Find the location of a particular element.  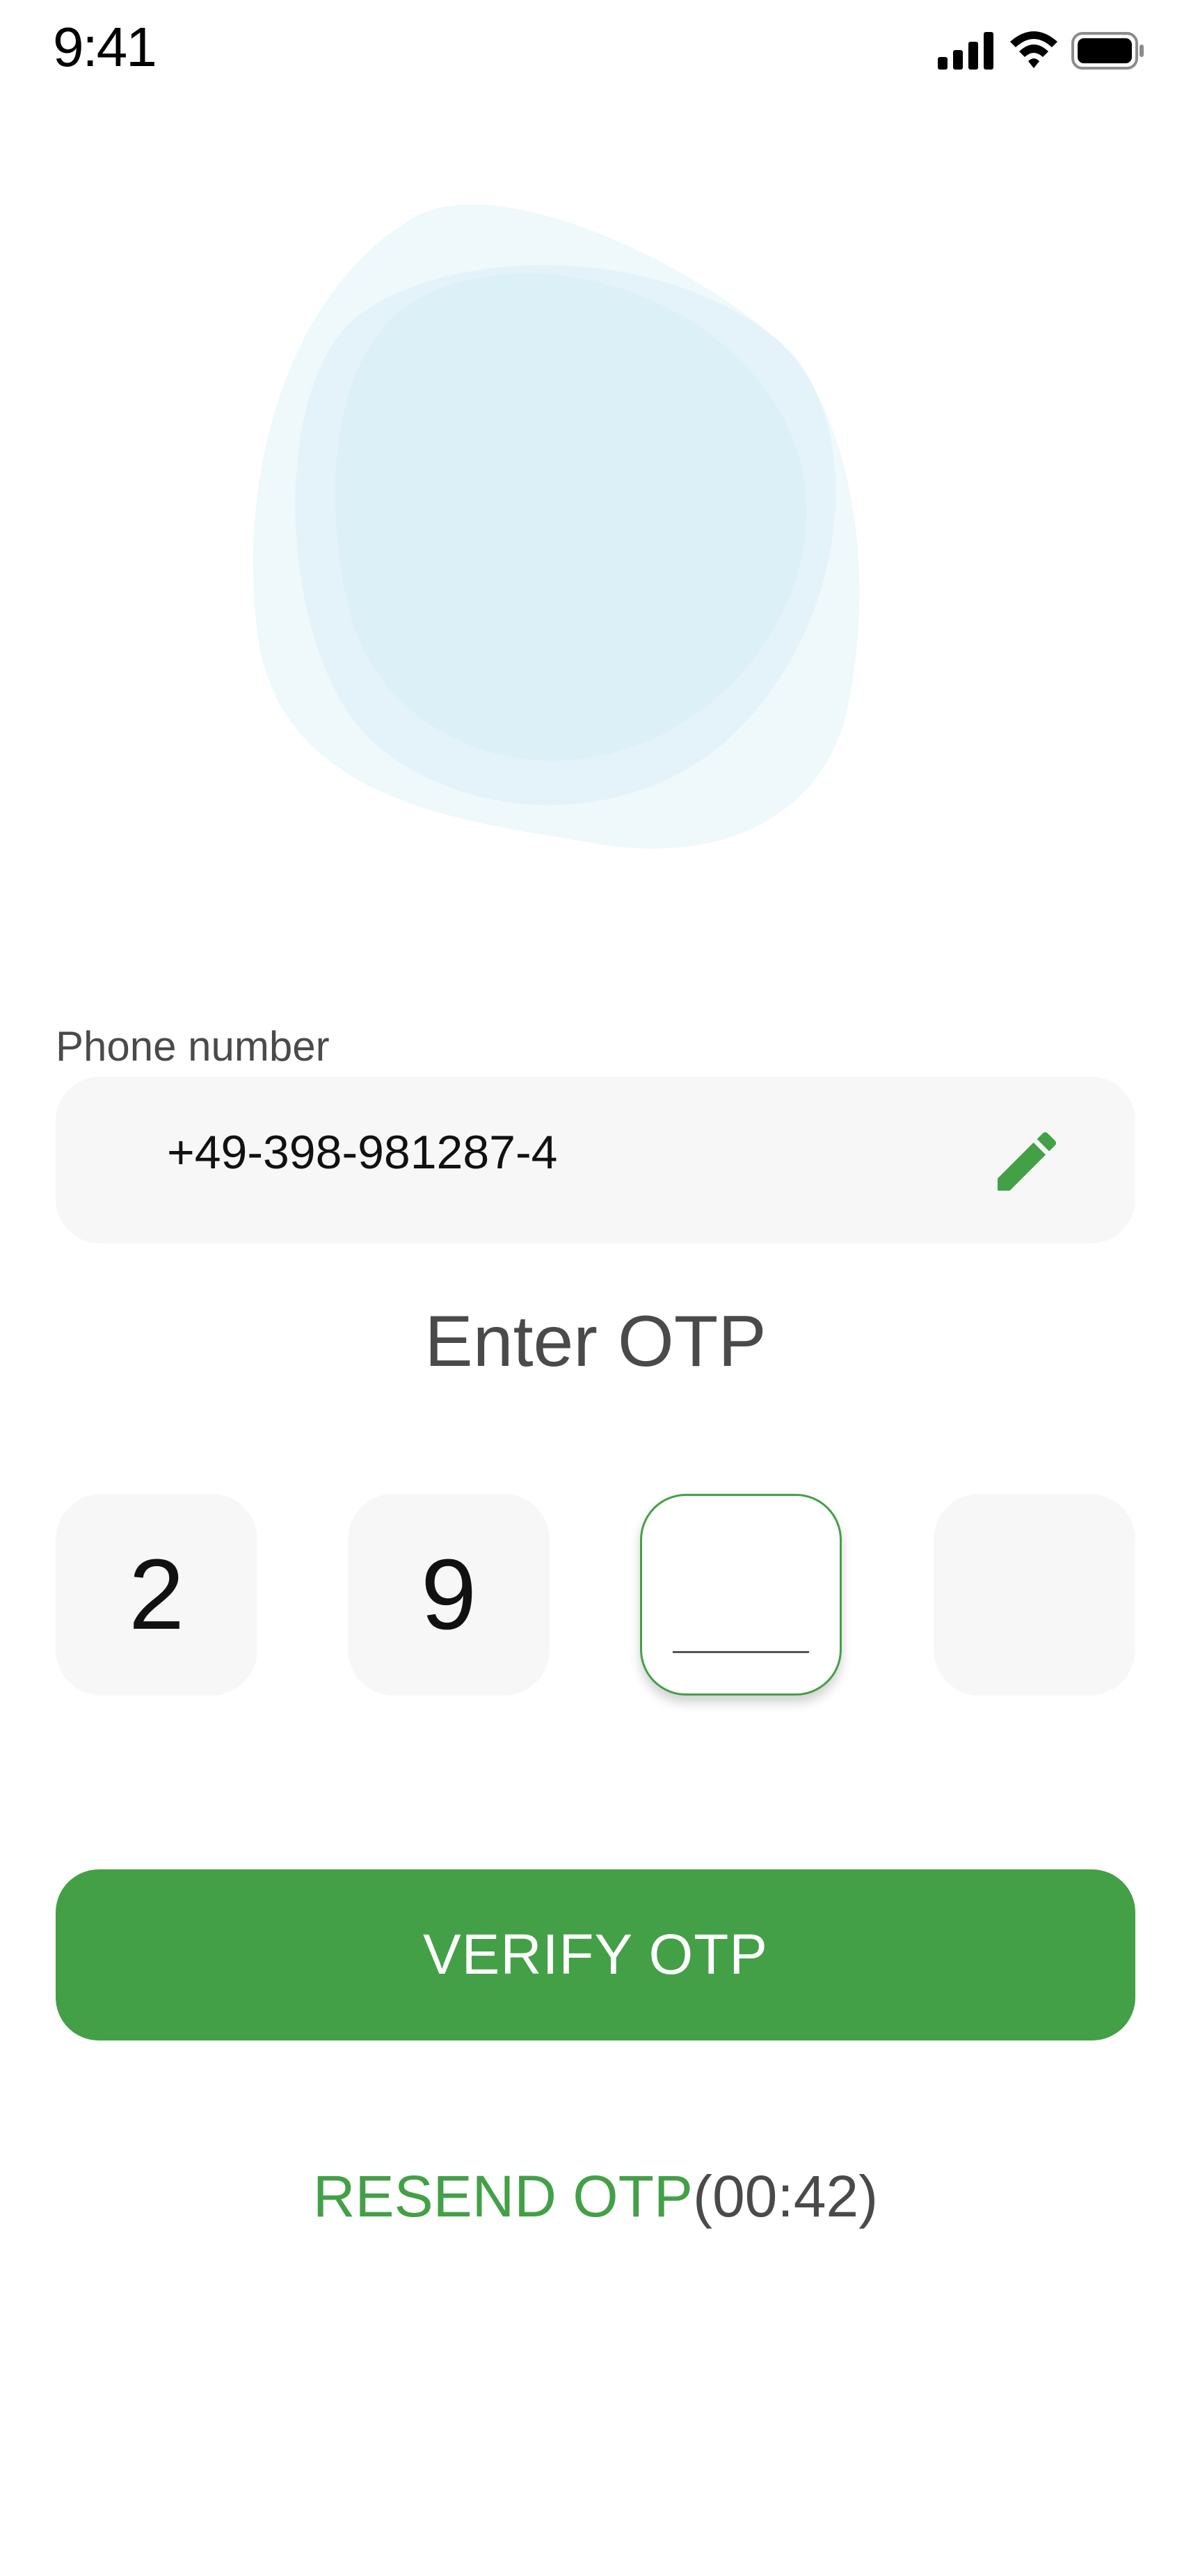

phone-number-label: Phone number is located at coordinates (193, 1046).